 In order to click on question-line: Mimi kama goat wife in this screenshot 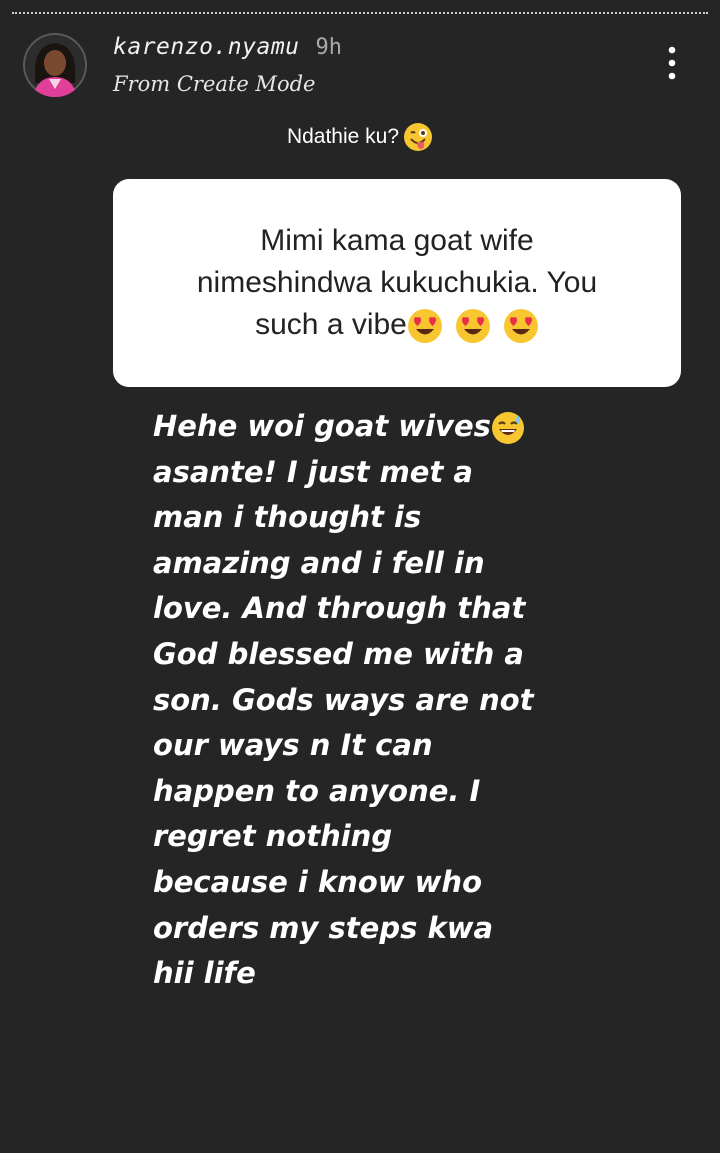, I will do `click(397, 240)`.